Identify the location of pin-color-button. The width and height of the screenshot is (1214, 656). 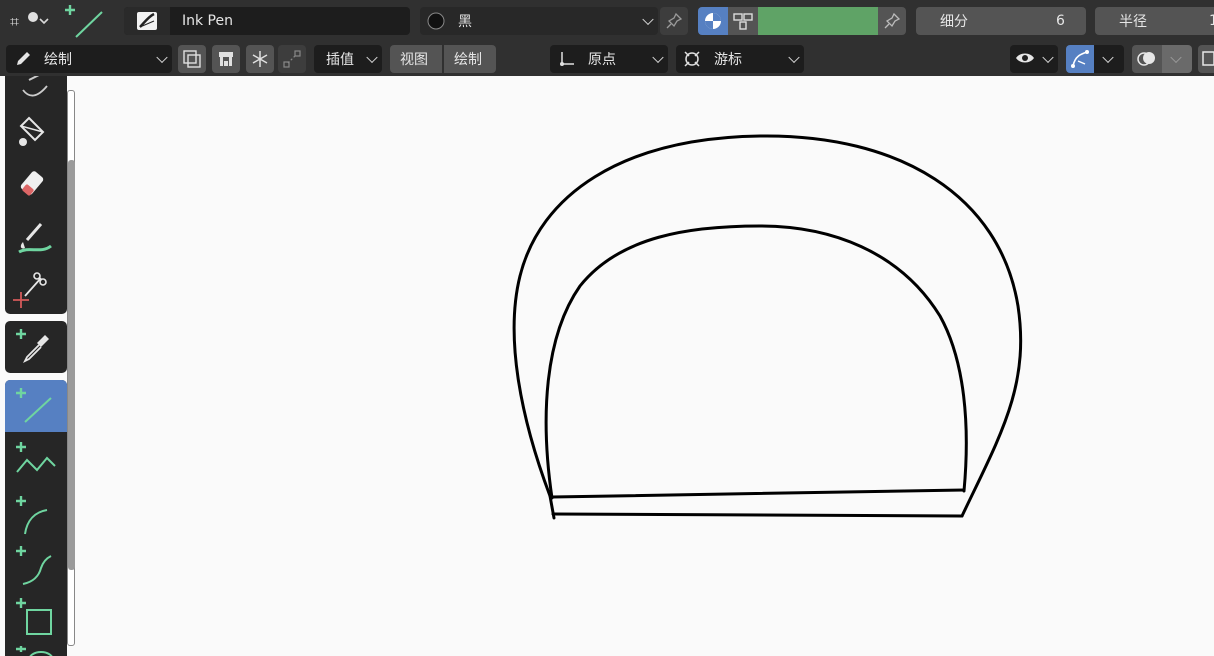
(892, 21).